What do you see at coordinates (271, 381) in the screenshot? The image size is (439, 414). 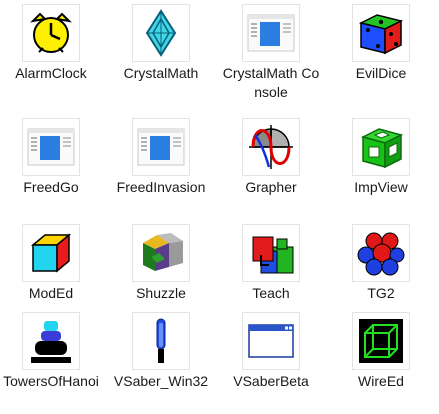 I see `icon-label: VSaberBeta` at bounding box center [271, 381].